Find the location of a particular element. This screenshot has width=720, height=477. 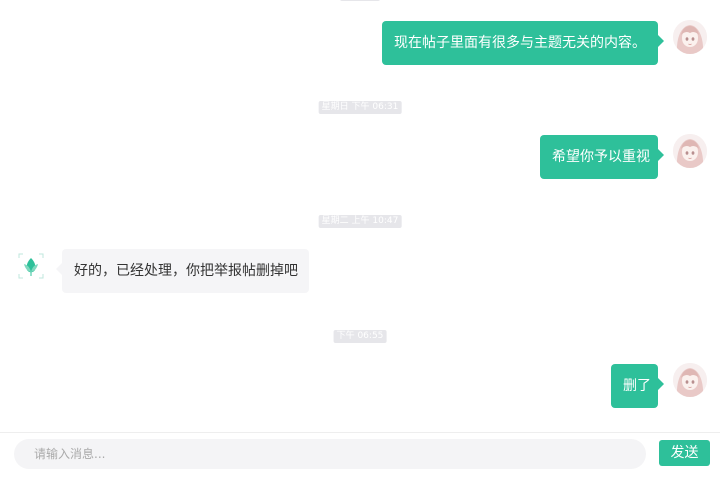

message-bubble: 现在帖子里面有很多与主题无关的内容。 is located at coordinates (523, 43).